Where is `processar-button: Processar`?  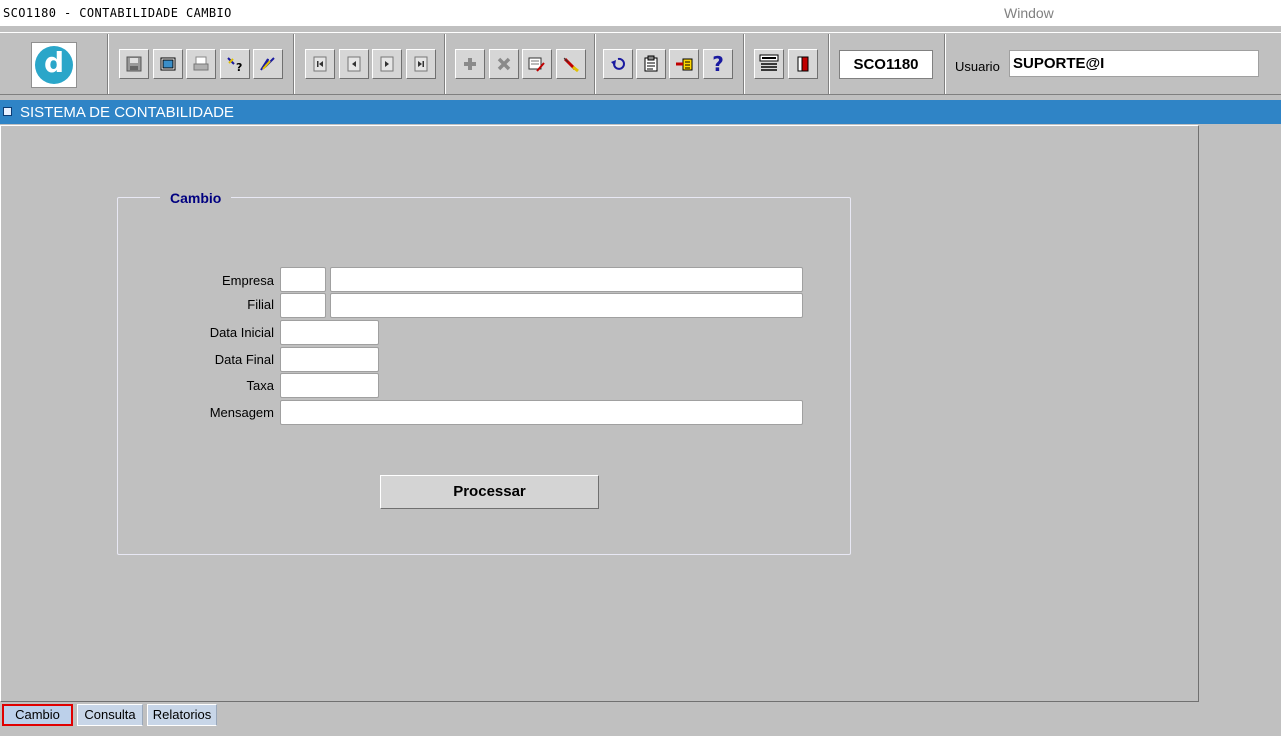 processar-button: Processar is located at coordinates (489, 492).